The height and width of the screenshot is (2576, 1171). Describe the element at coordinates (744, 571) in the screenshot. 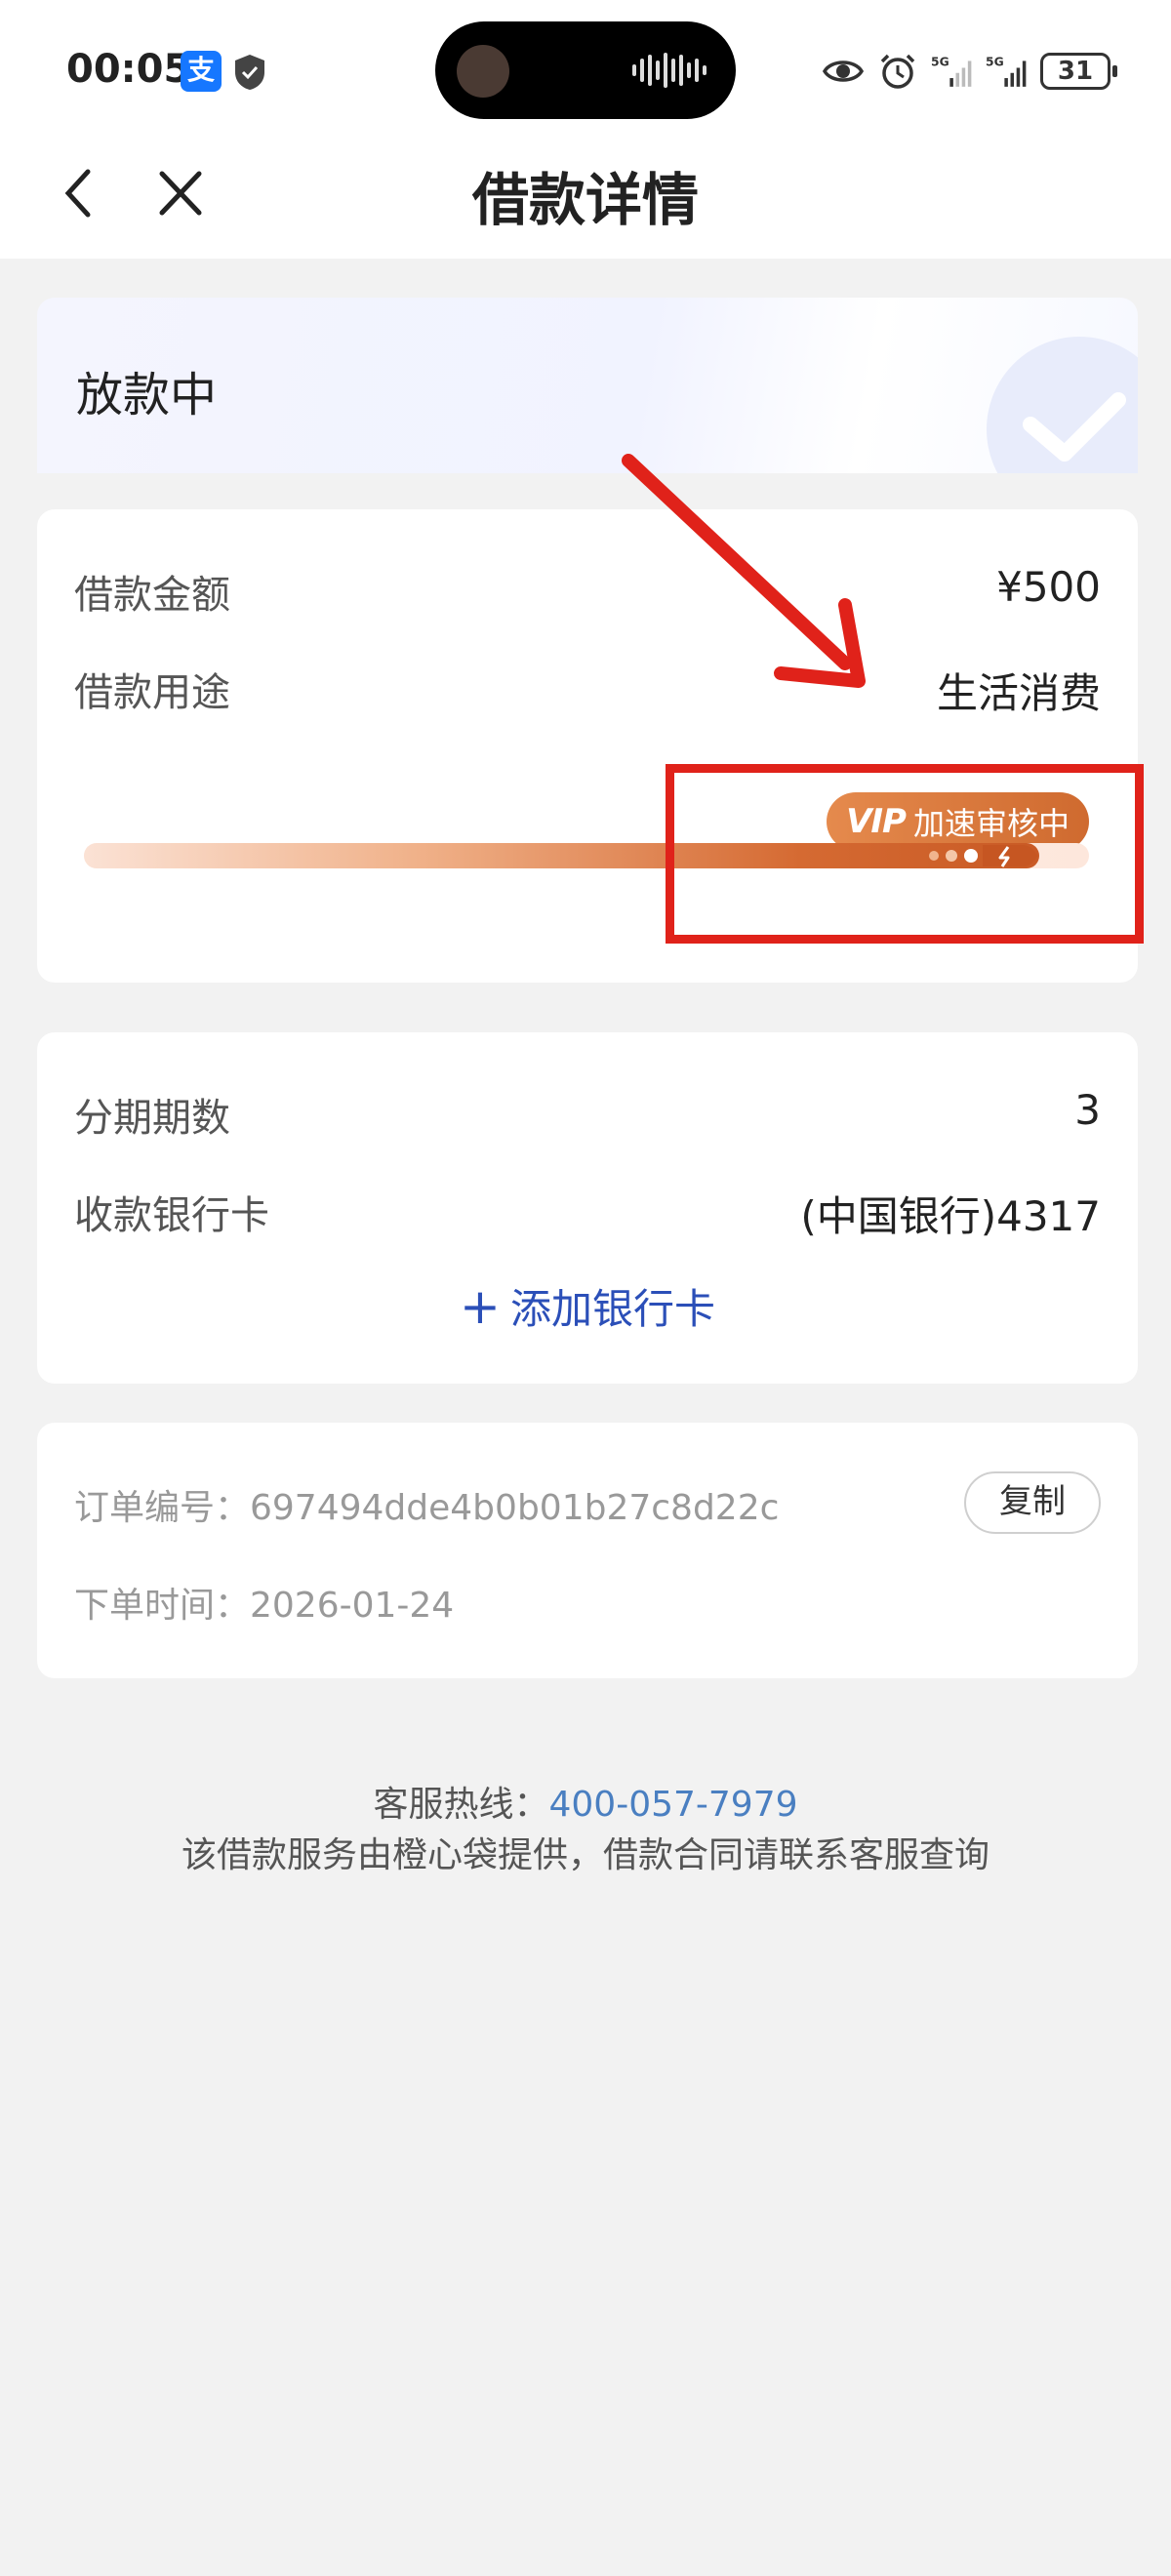

I see `annotation-arrow-icon` at that location.